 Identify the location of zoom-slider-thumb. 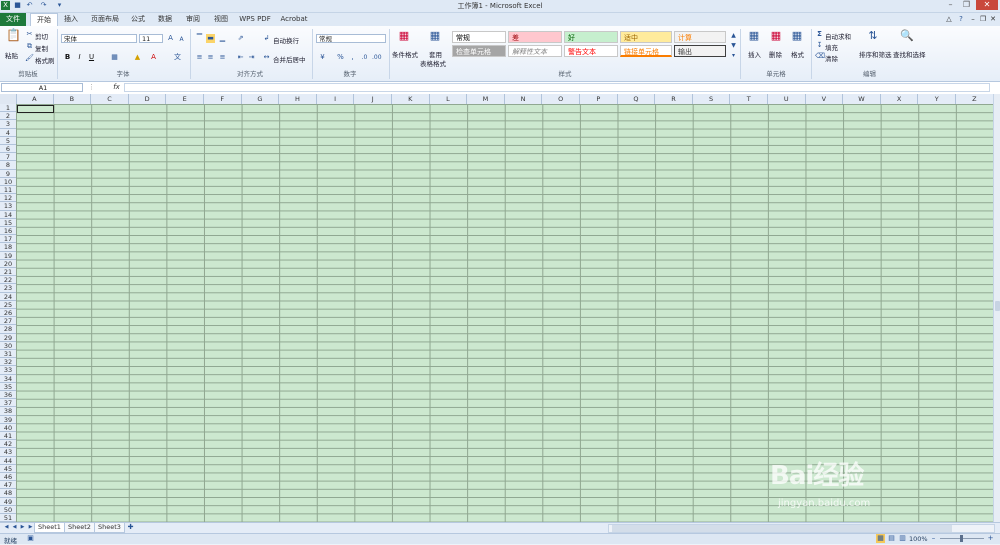
(961, 538).